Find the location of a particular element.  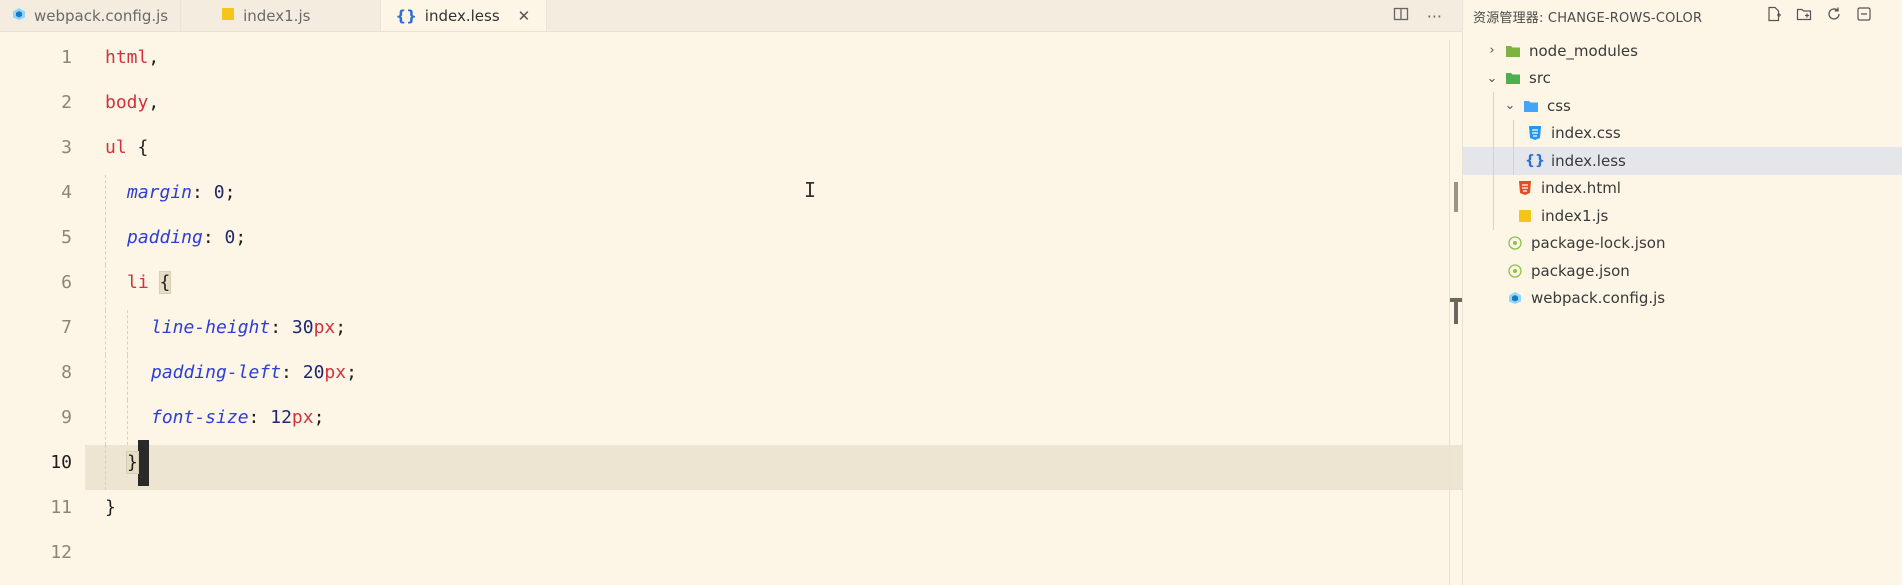

code-line: ul { is located at coordinates (783, 152).